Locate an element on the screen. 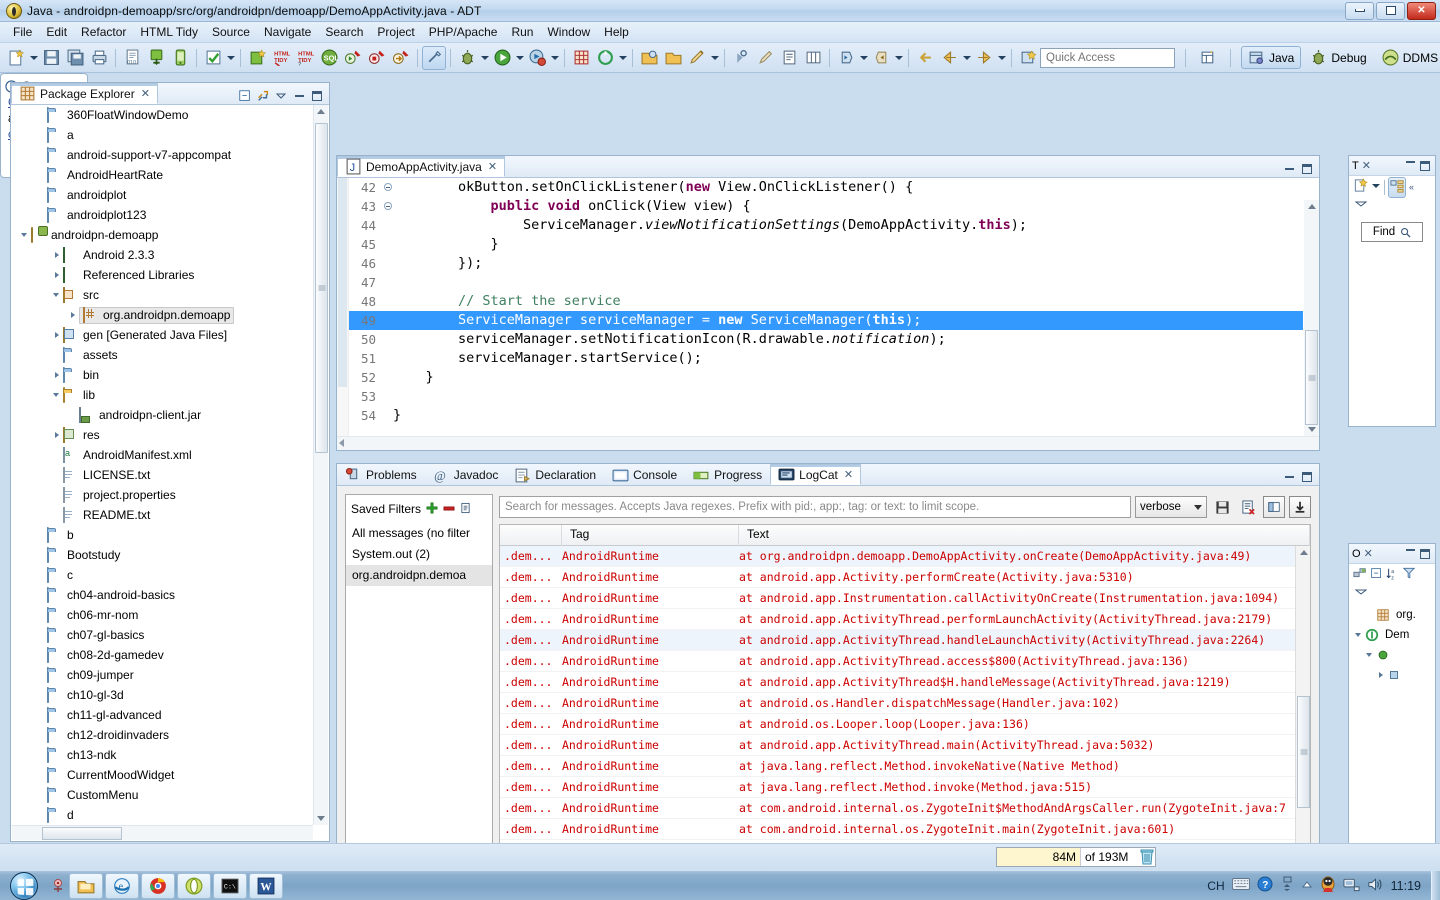 The height and width of the screenshot is (900, 1440). tree-item: lib is located at coordinates (170, 395).